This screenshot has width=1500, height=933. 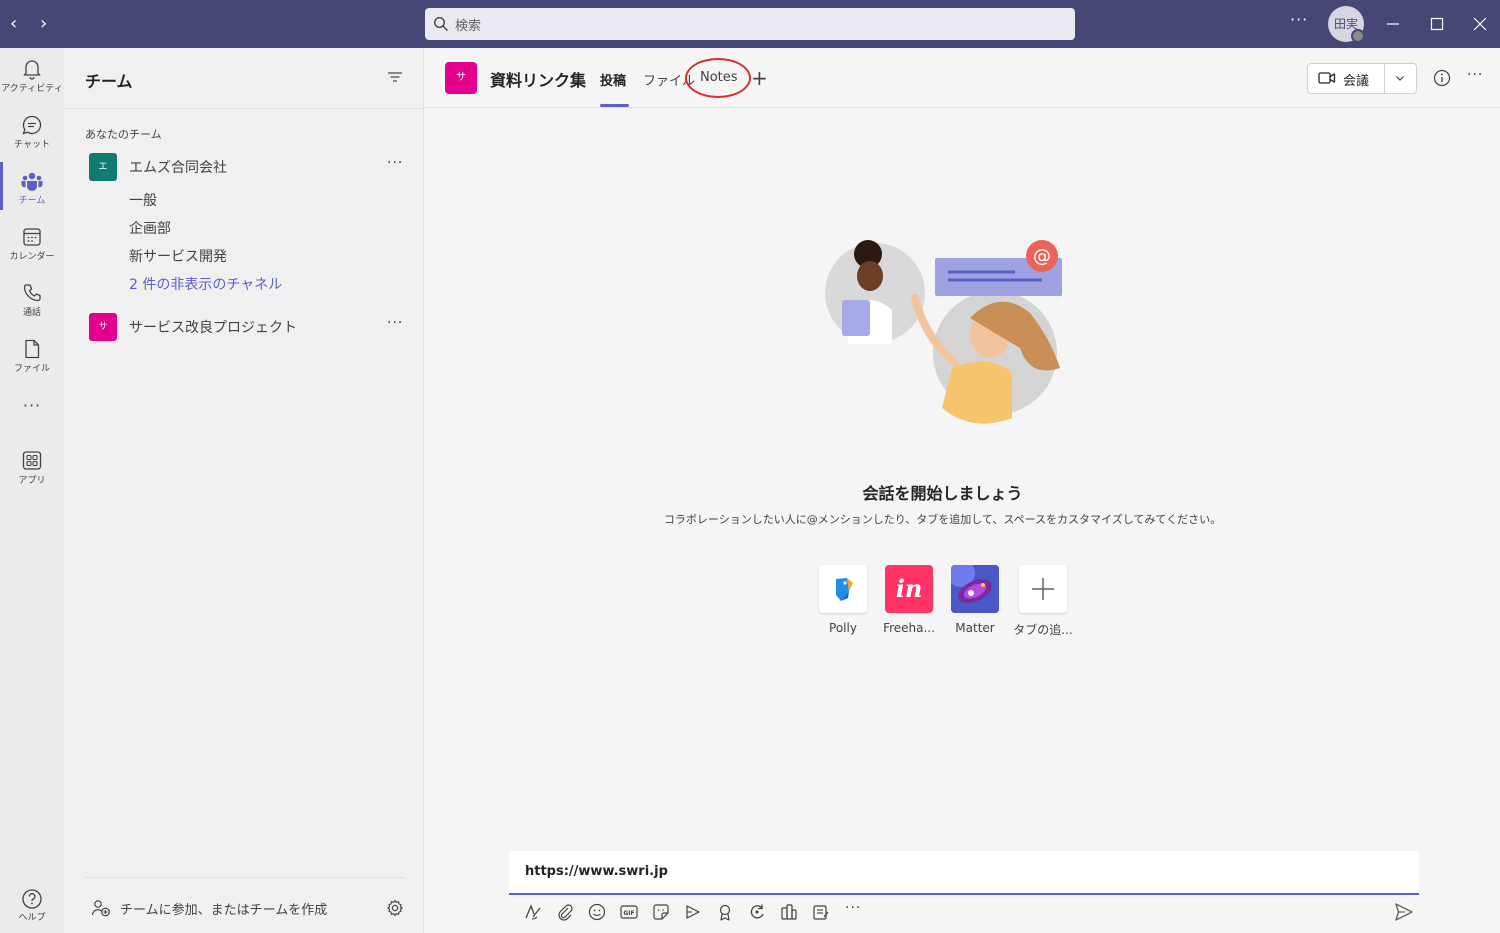 I want to click on praise-icon, so click(x=725, y=912).